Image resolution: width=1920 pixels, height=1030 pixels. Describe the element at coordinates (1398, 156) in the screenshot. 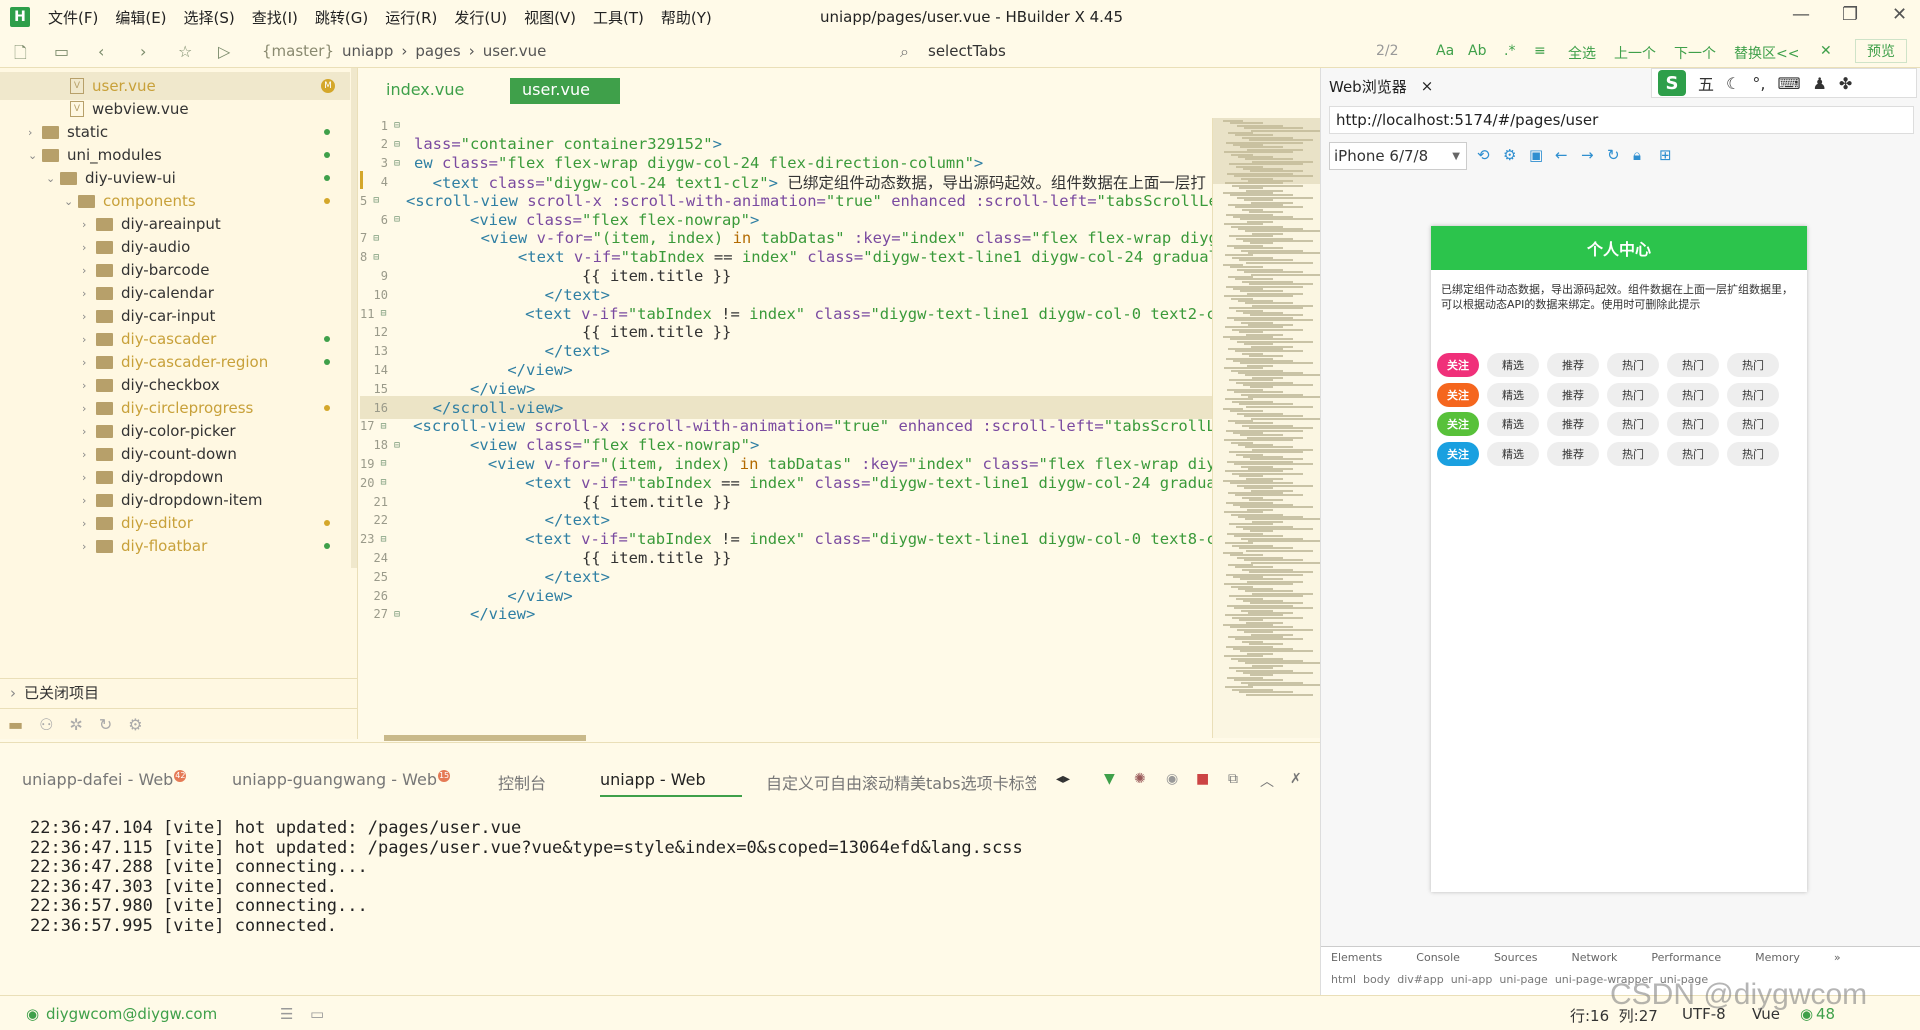

I see `device-select: iPhone 6/7/8 ▼` at that location.